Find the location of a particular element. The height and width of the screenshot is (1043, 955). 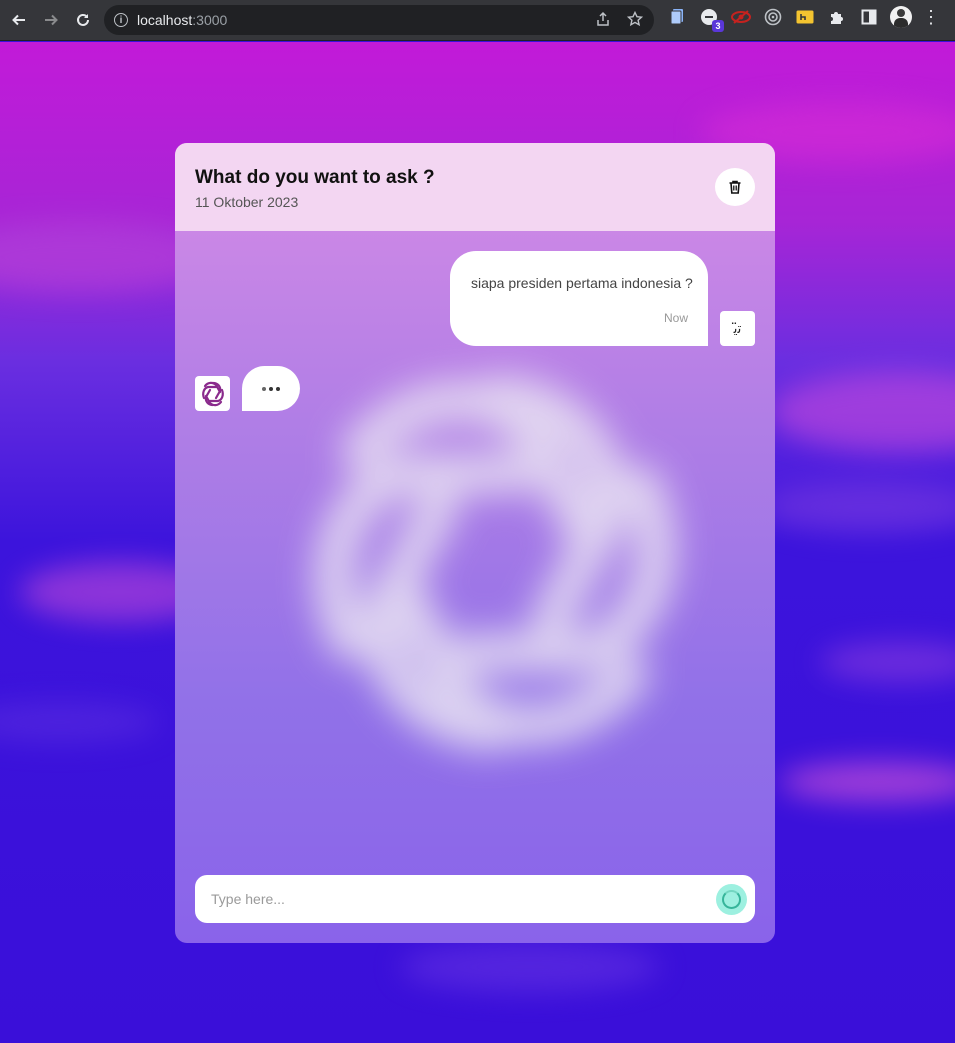

reload-button is located at coordinates (83, 20).